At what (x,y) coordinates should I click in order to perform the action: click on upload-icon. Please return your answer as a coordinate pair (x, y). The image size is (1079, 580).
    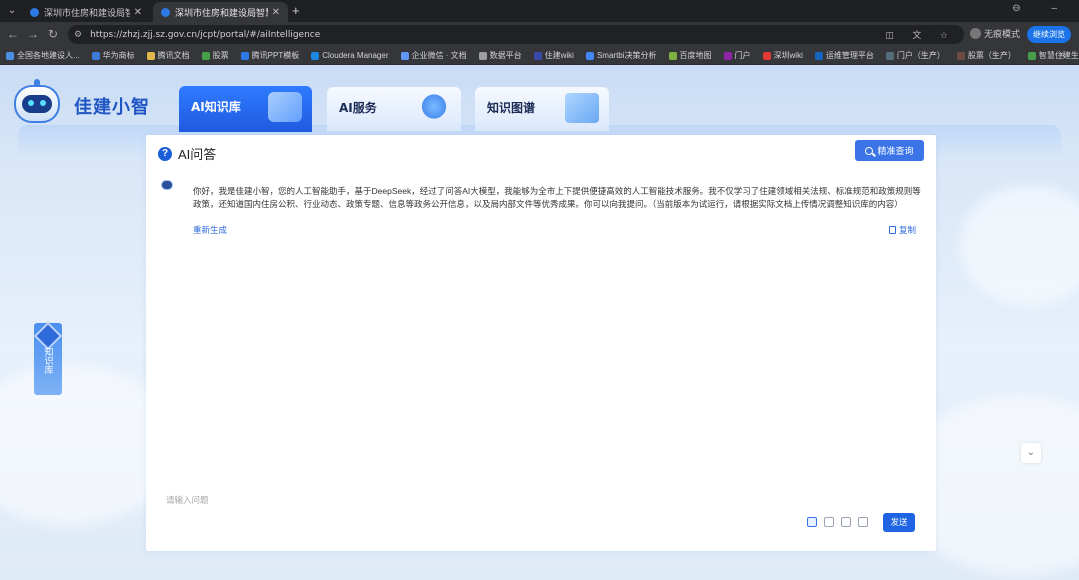
    Looking at the image, I should click on (846, 522).